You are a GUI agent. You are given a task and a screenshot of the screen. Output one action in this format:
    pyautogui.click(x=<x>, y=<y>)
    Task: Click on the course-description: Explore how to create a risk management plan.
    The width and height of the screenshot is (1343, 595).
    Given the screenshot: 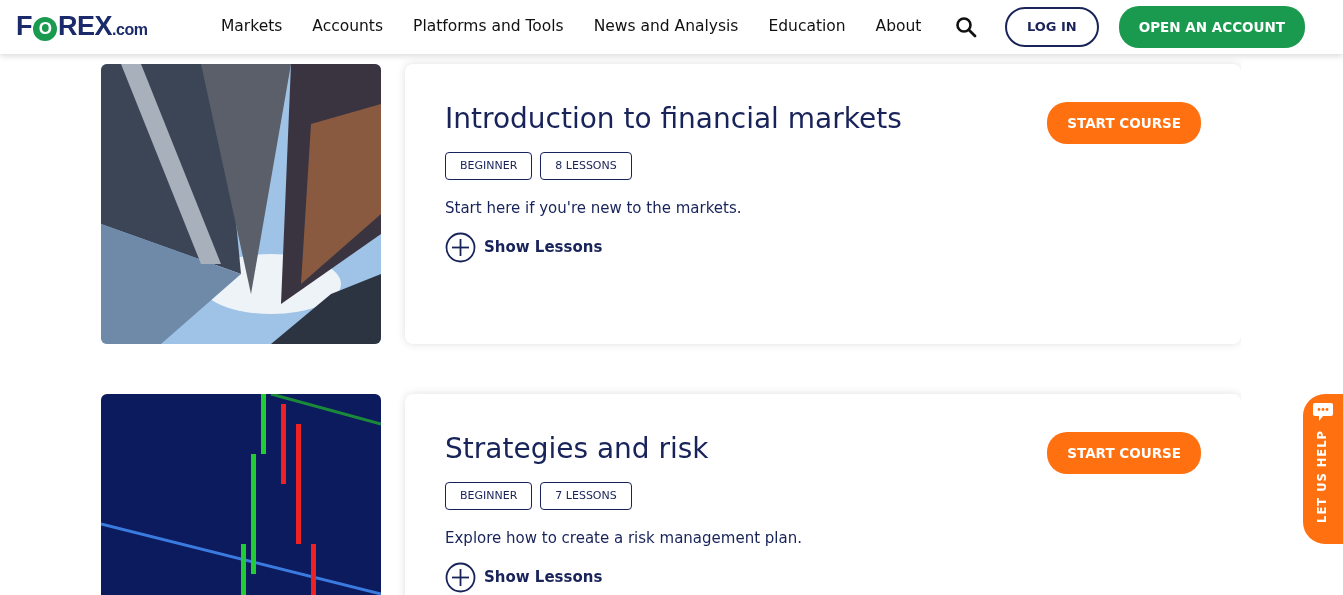 What is the action you would take?
    pyautogui.click(x=624, y=539)
    